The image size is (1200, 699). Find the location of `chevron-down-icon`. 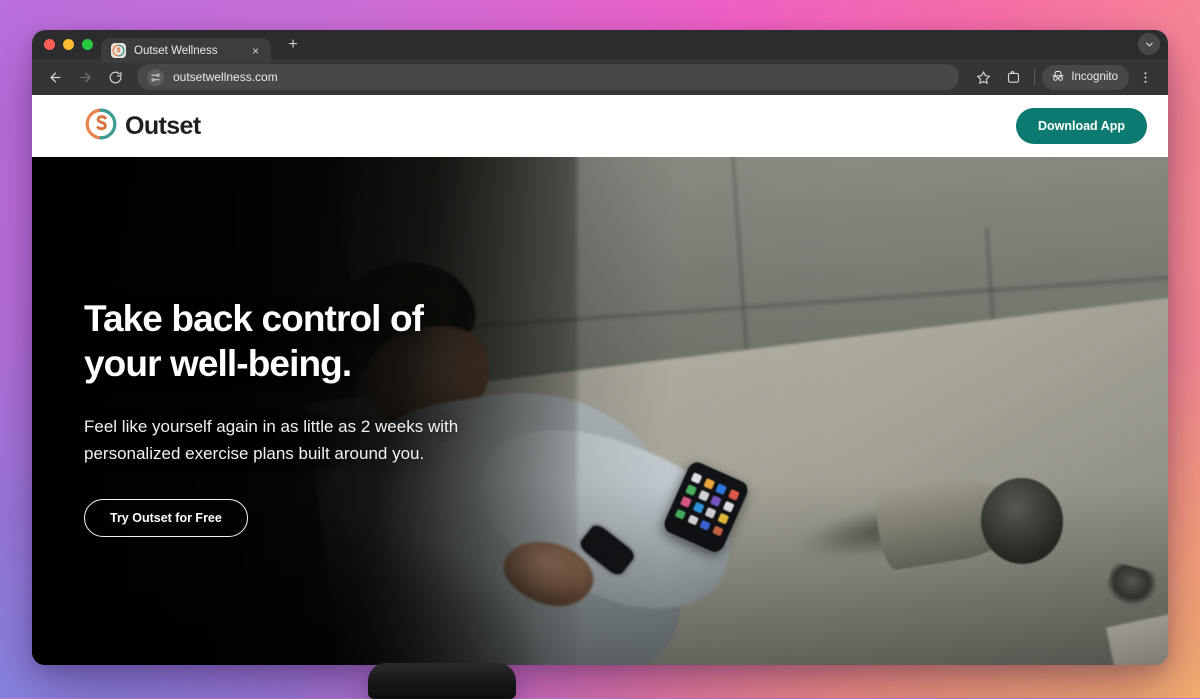

chevron-down-icon is located at coordinates (1149, 44).